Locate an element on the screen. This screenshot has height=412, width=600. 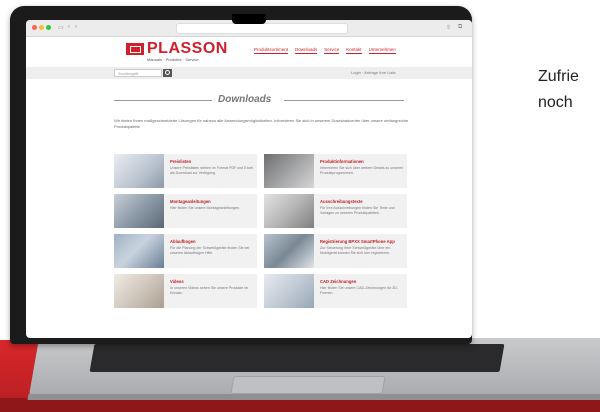
tile-title: Registrierung BPXX SmartPhone App is located at coordinates (357, 241).